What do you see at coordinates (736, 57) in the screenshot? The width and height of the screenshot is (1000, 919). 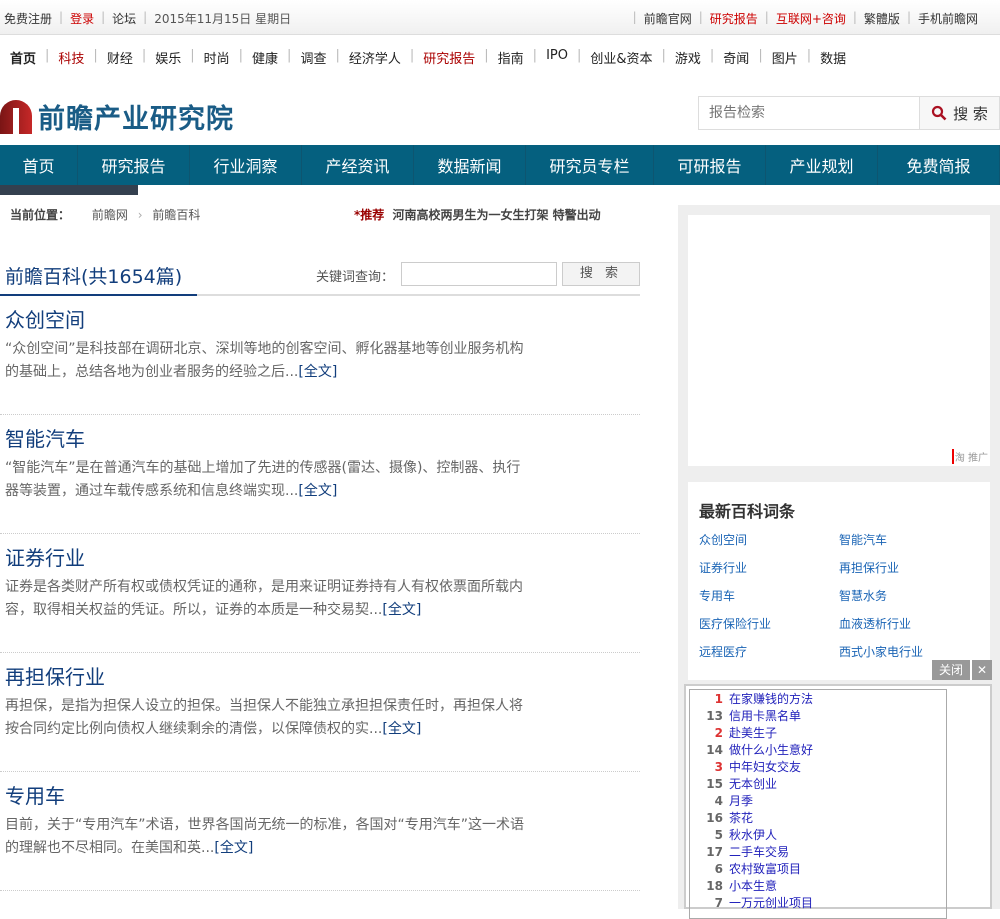 I see `channel-link: 奇闻` at bounding box center [736, 57].